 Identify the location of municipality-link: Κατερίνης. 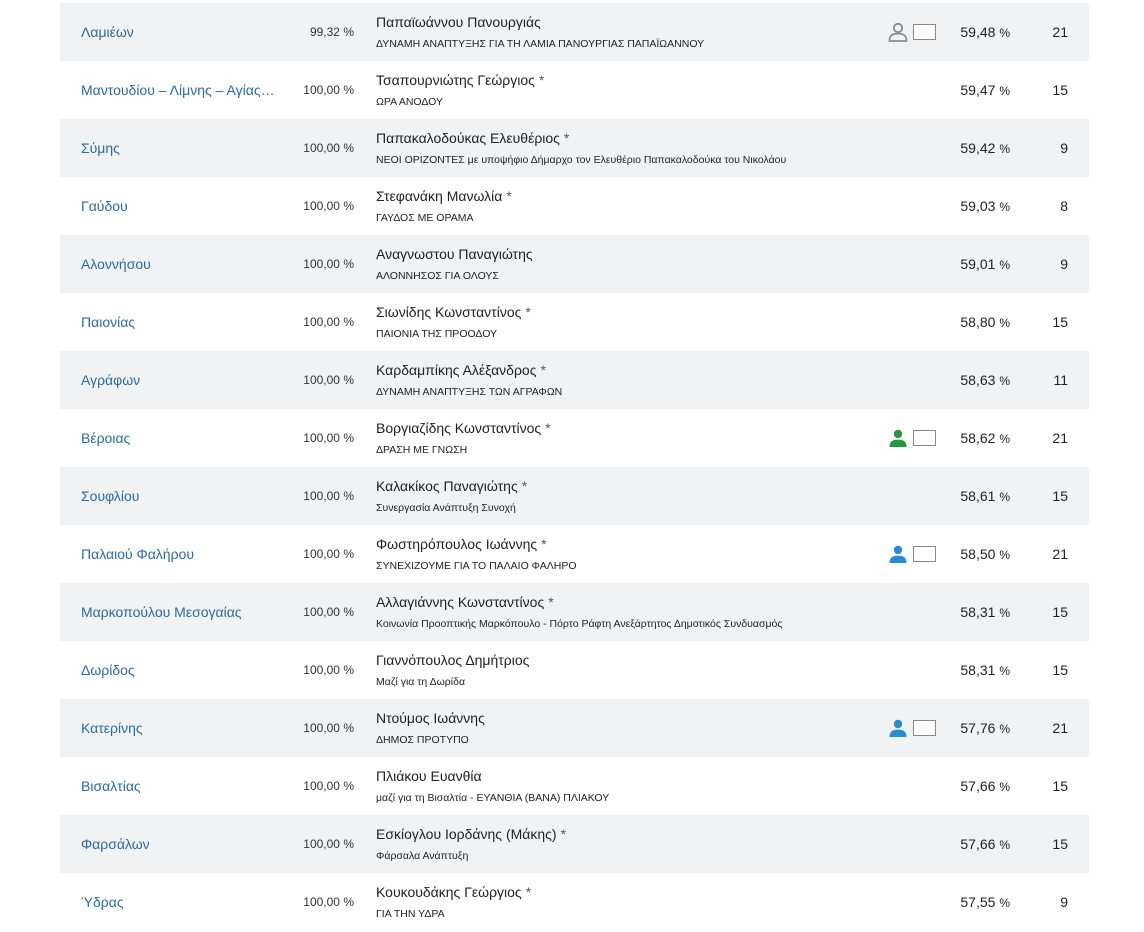
(178, 728).